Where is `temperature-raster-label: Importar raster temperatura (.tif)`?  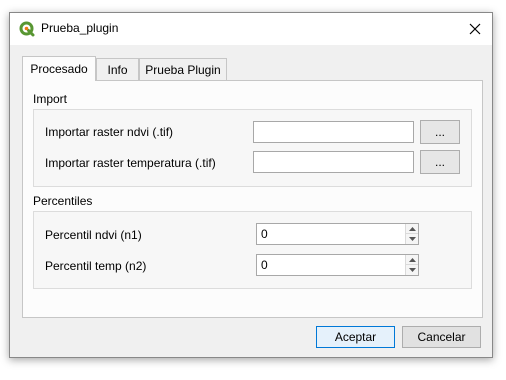 temperature-raster-label: Importar raster temperatura (.tif) is located at coordinates (130, 163).